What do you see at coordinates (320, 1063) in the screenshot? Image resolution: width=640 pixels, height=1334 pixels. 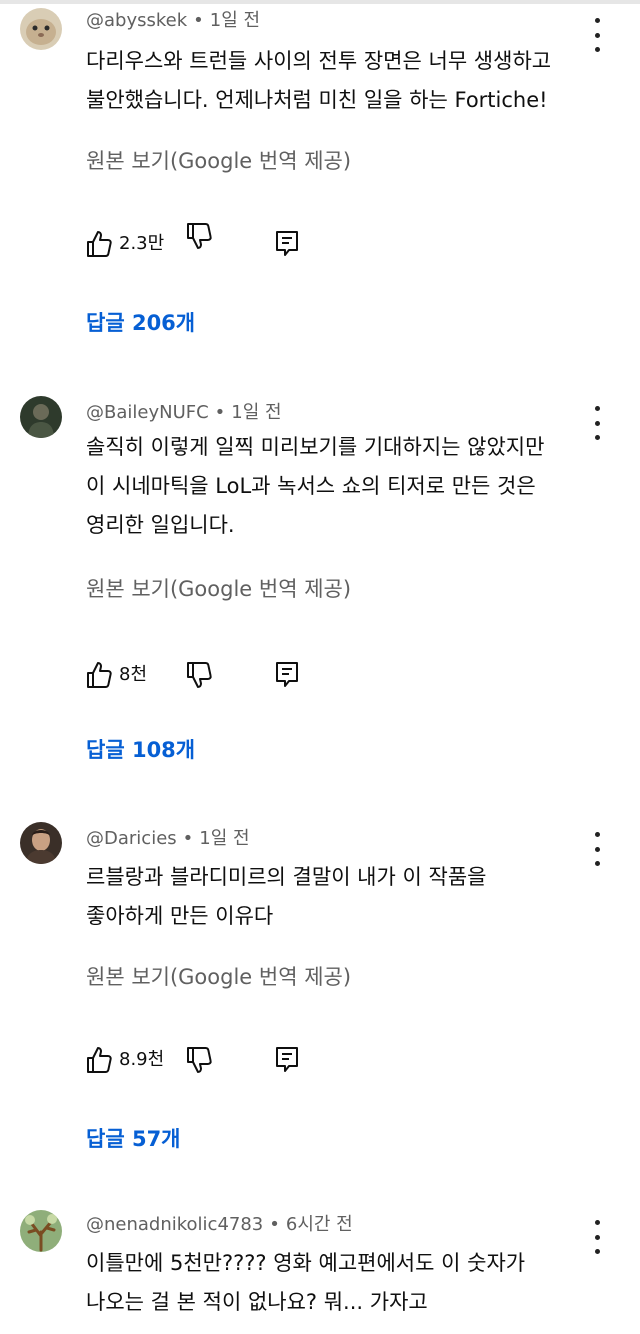 I see `comment-actions: 8.9천` at bounding box center [320, 1063].